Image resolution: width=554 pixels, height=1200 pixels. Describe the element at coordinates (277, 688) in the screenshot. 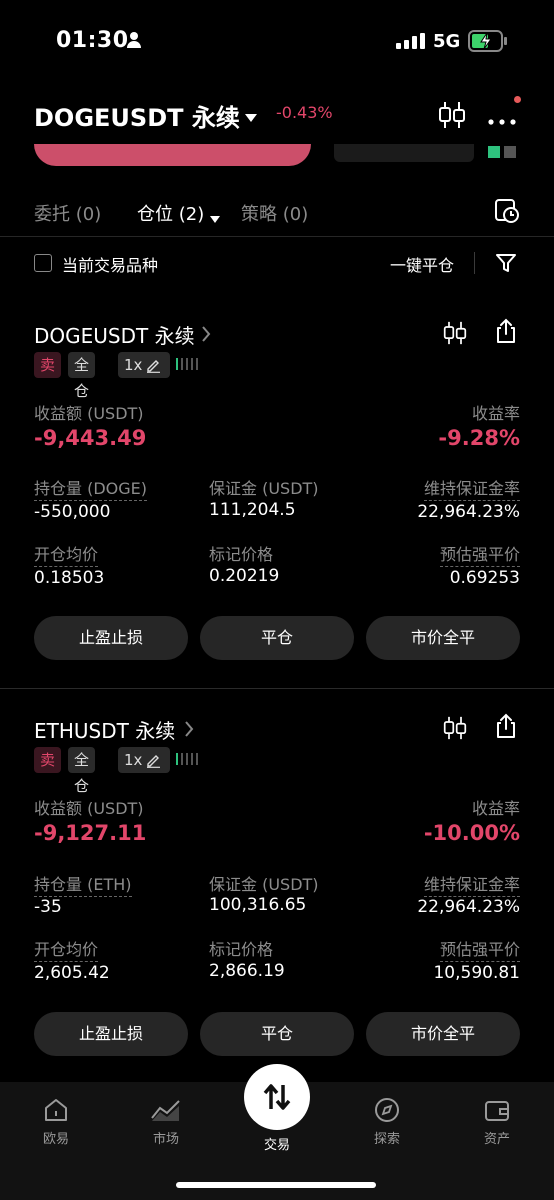

I see `card-separator` at that location.